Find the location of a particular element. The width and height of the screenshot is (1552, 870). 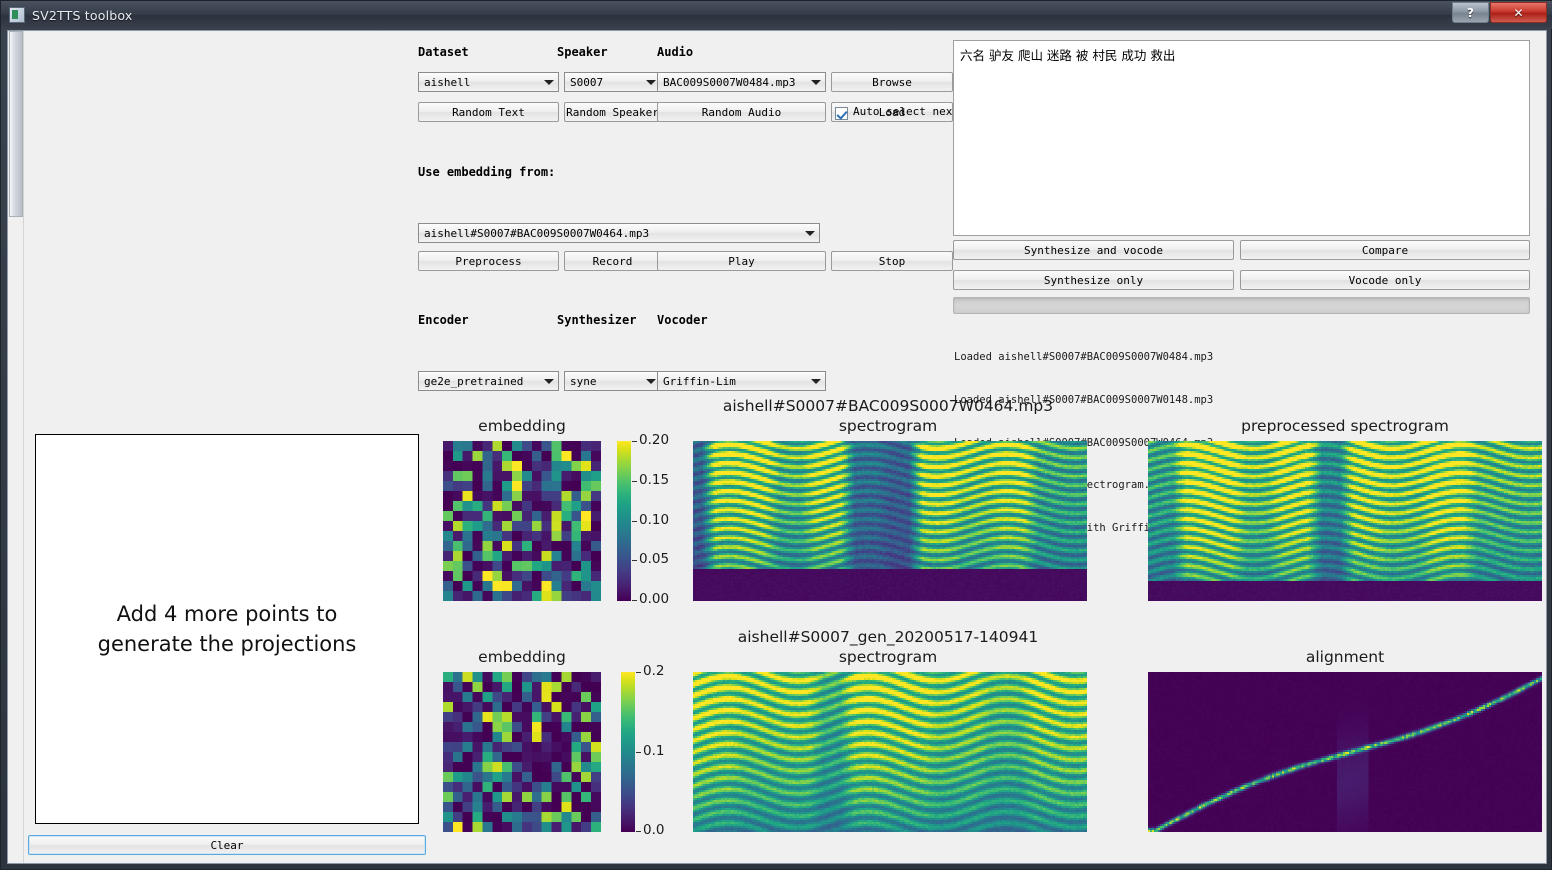

spectrogram-title-row2-line2: spectrogram is located at coordinates (888, 657).